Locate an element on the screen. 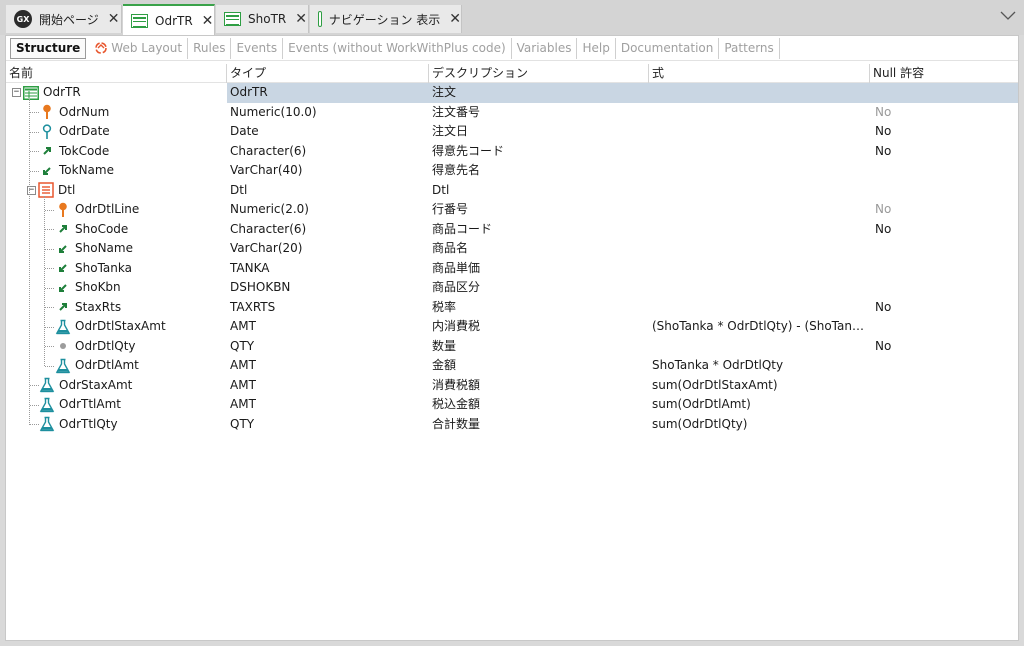 This screenshot has width=1024, height=646. table-row: OdrDtlAmt AMT 金額 ShoTanka * OdrDtlQty is located at coordinates (512, 366).